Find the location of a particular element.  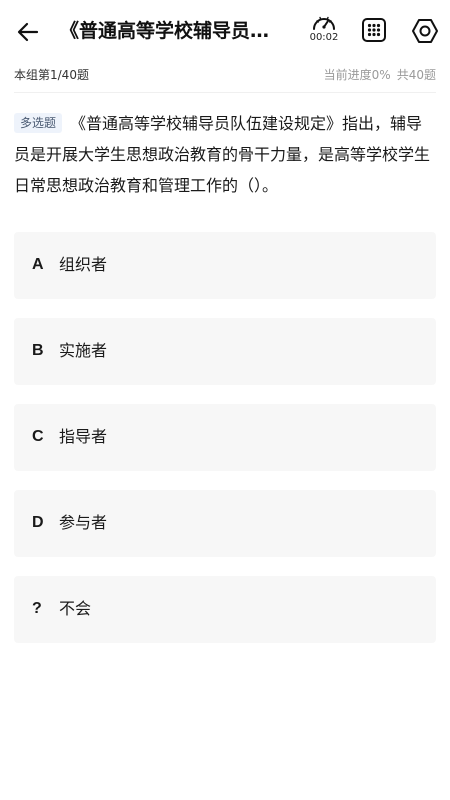

arrow-left-icon is located at coordinates (28, 32).